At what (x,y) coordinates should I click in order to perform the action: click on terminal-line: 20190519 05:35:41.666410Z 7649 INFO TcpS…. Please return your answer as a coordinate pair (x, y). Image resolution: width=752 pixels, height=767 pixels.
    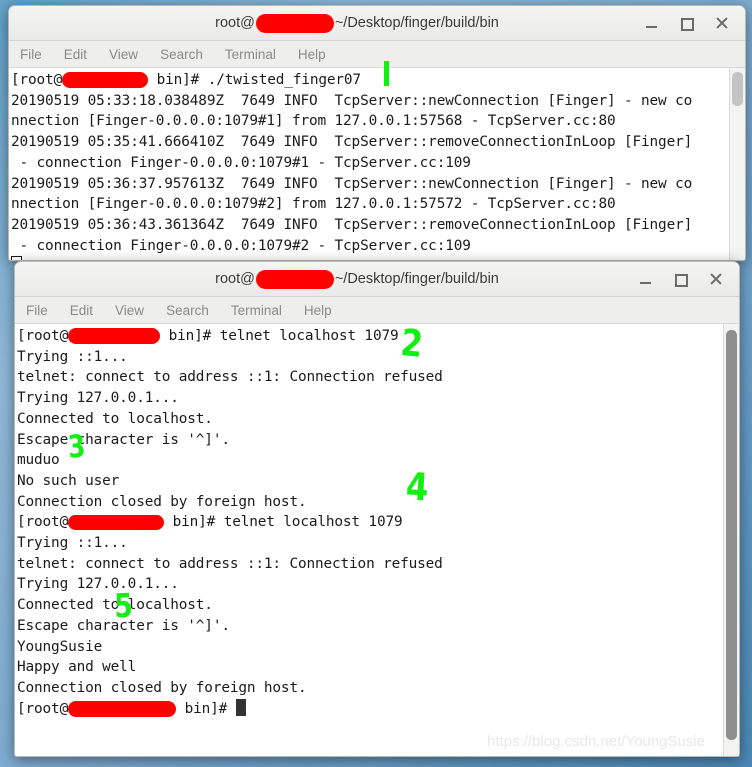
    Looking at the image, I should click on (352, 142).